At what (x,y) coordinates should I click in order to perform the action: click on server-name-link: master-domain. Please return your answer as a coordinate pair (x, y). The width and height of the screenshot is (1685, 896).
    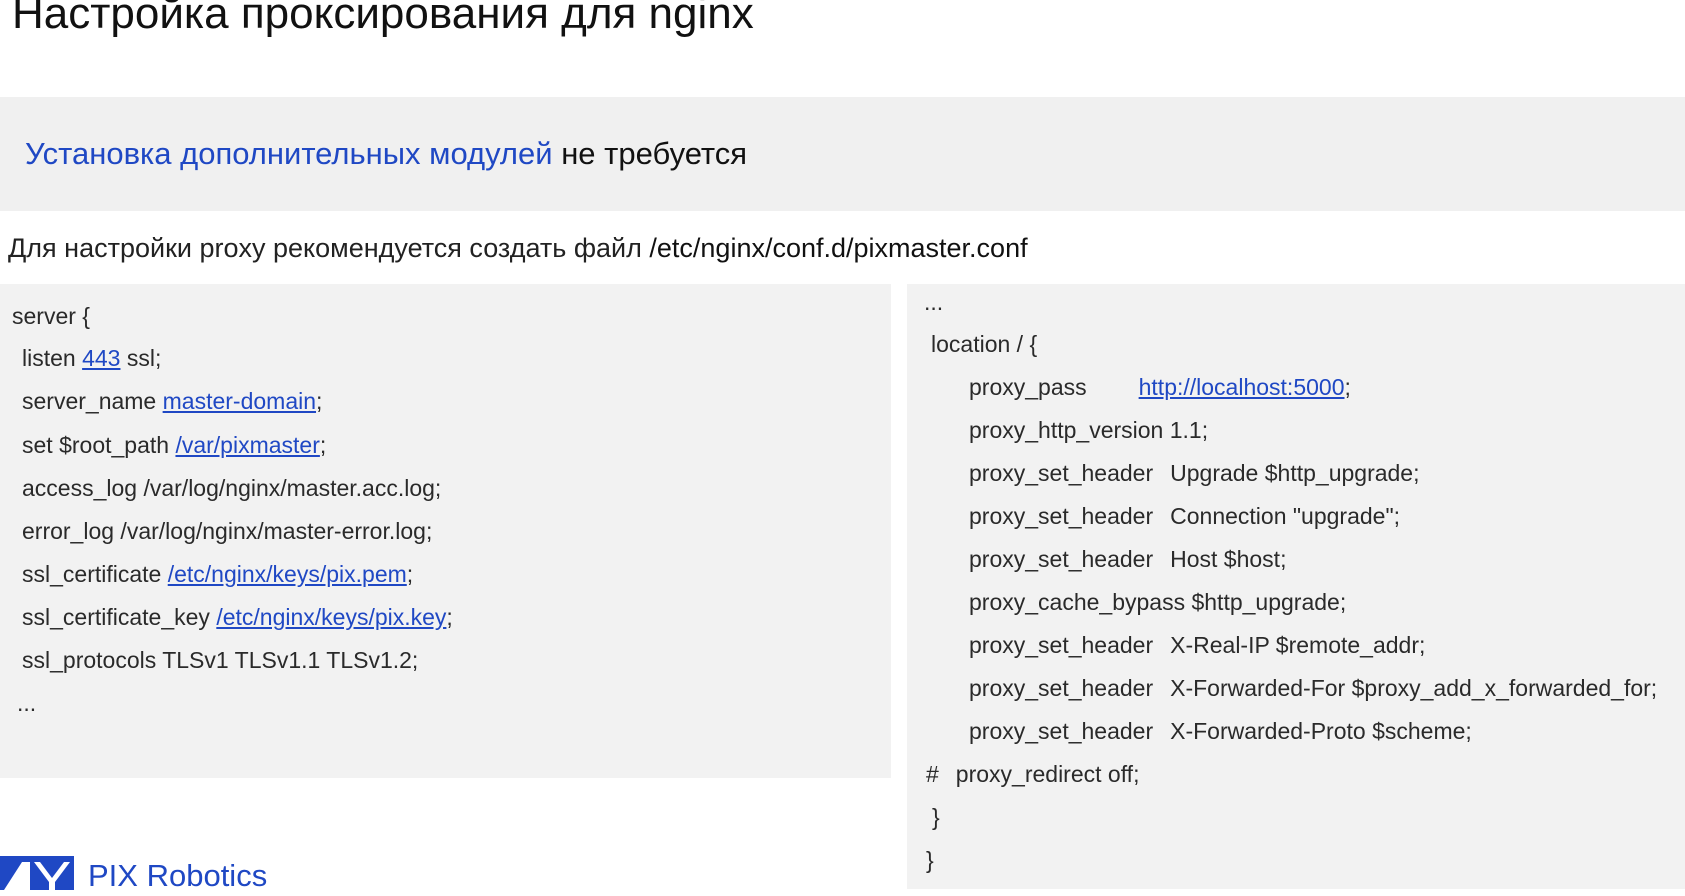
    Looking at the image, I should click on (239, 401).